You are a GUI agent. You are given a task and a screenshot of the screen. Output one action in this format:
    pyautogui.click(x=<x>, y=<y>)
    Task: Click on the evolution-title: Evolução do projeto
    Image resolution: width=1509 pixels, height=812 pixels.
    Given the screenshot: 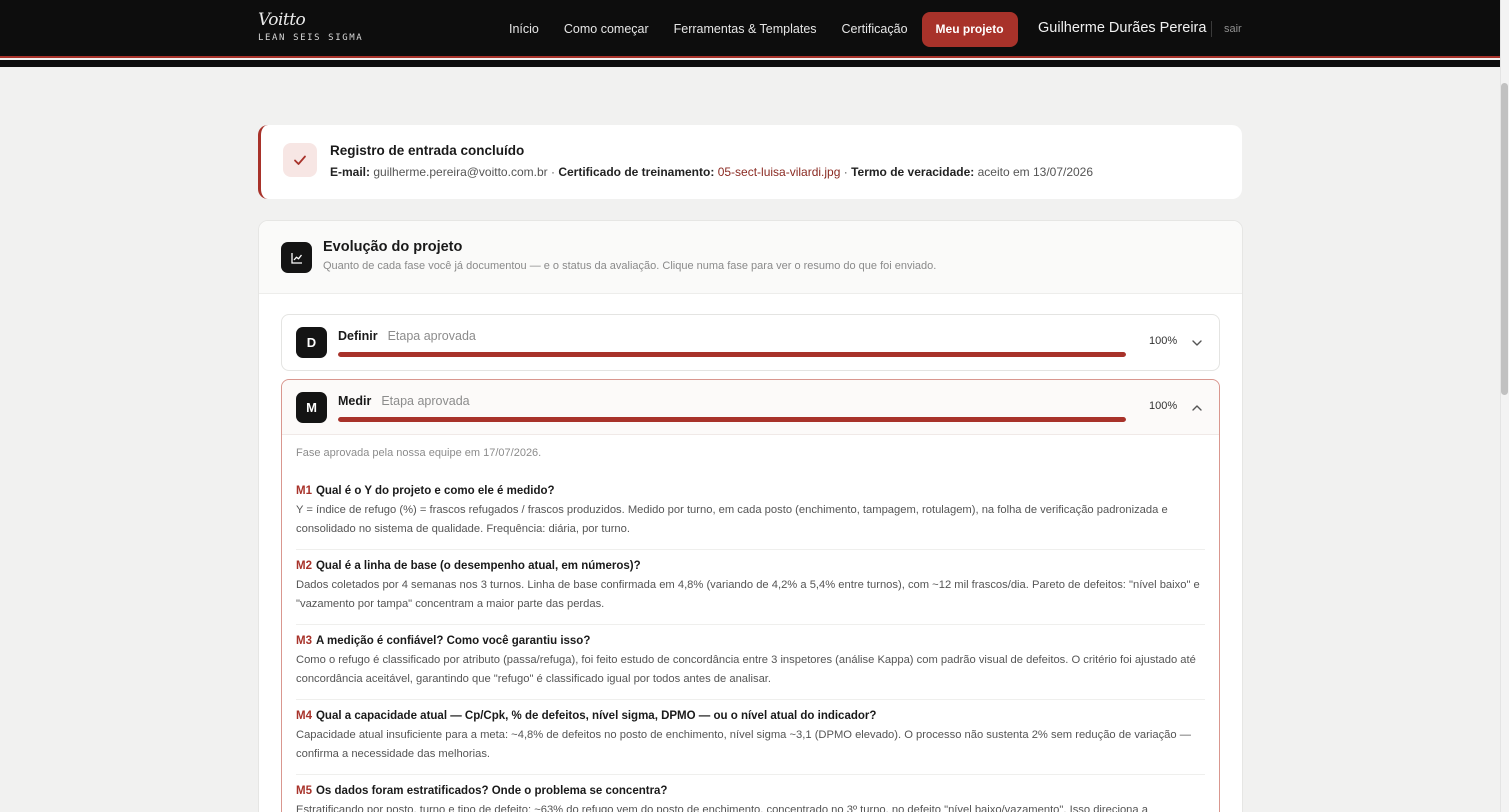 What is the action you would take?
    pyautogui.click(x=393, y=247)
    